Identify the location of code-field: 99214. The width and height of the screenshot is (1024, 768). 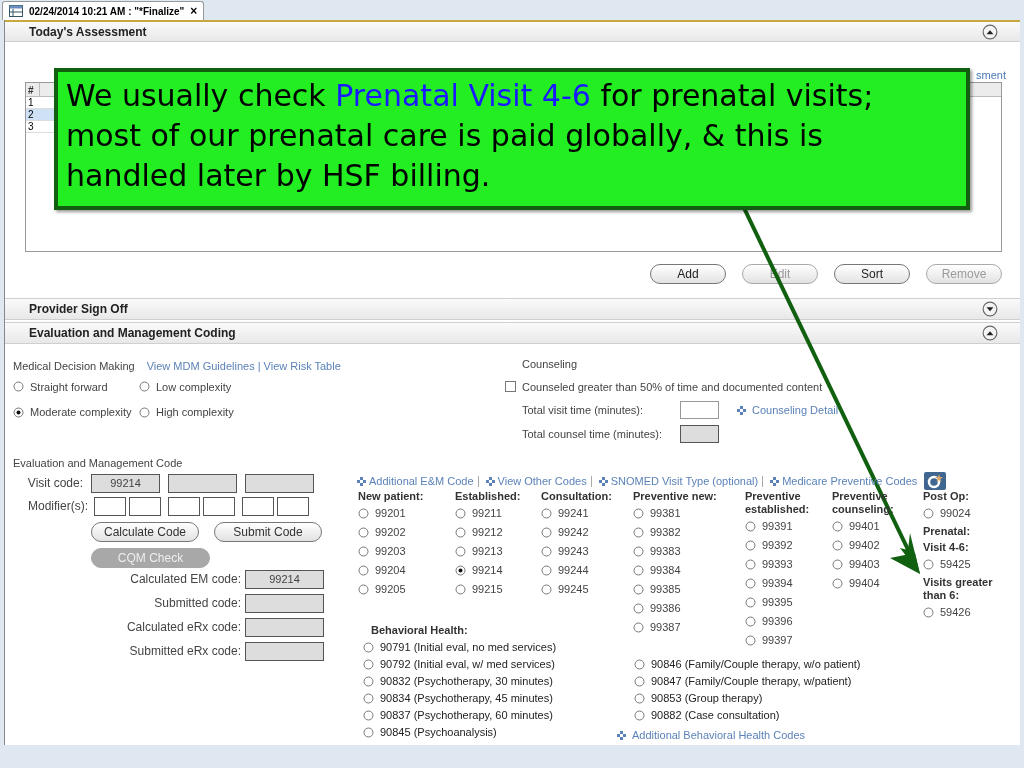
(284, 579).